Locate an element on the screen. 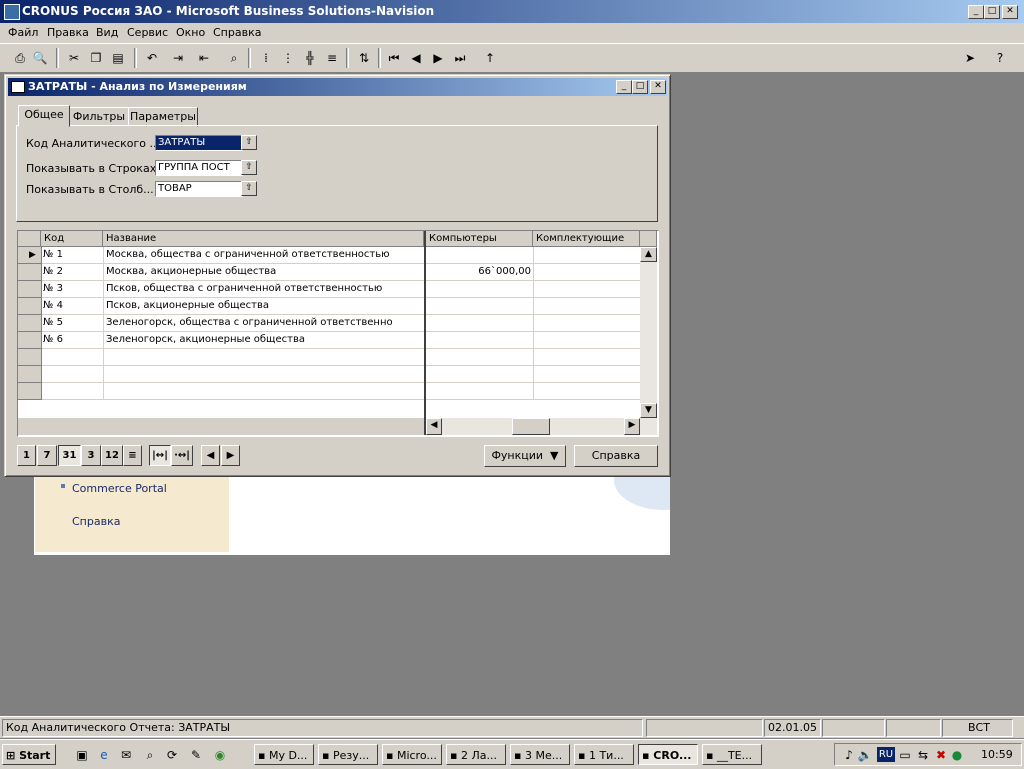 This screenshot has width=1024, height=769. search-icon: ⌕ is located at coordinates (150, 755).